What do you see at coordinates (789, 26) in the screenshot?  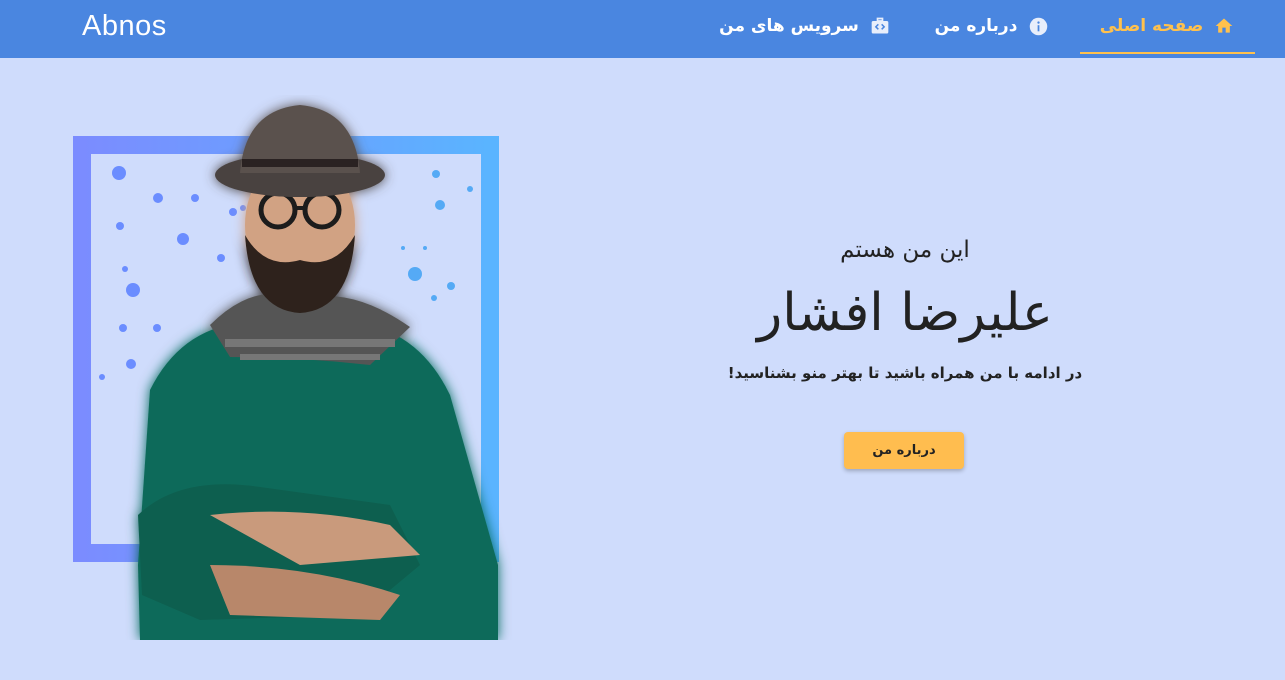 I see `nav-item-label: سرویس های من` at bounding box center [789, 26].